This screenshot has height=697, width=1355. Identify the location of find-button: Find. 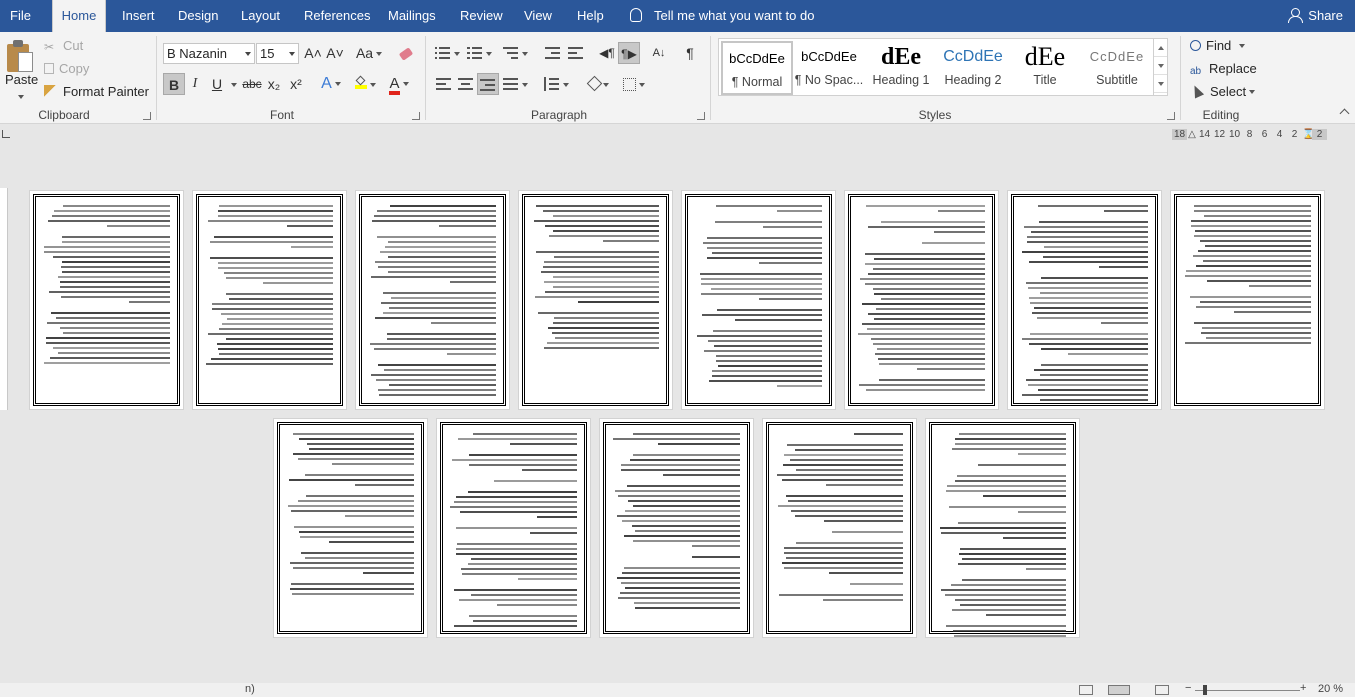
(1218, 45).